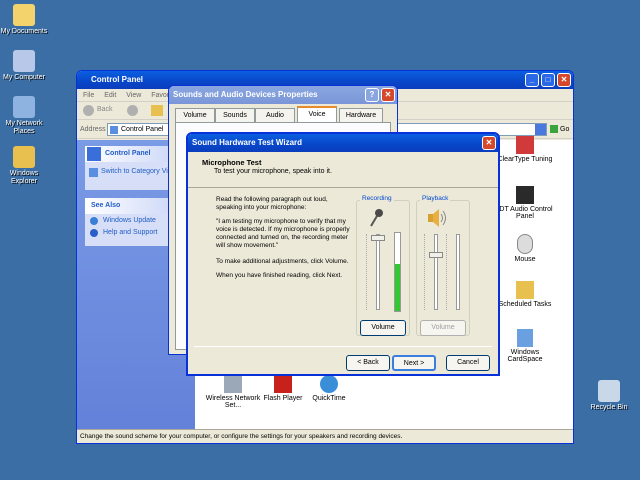  I want to click on back-button: < Back, so click(368, 363).